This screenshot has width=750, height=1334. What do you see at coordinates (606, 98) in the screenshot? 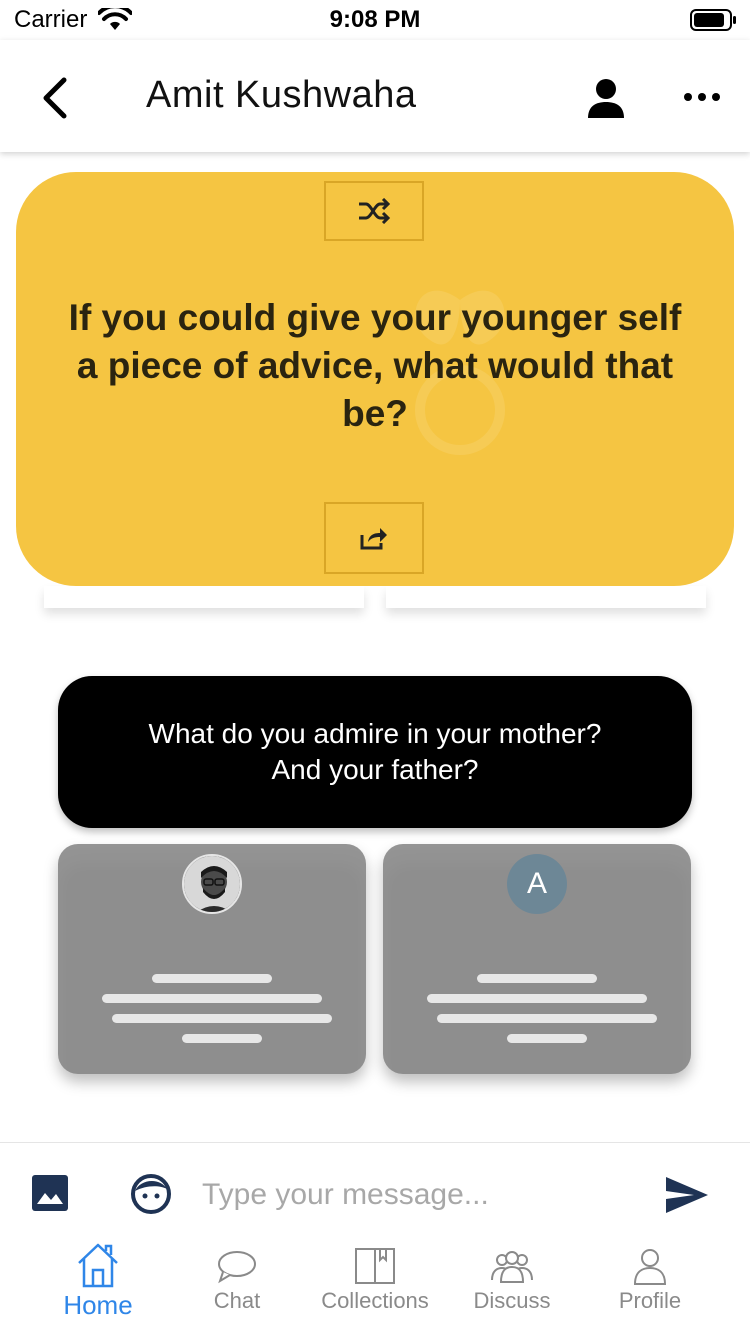
I see `person-icon` at bounding box center [606, 98].